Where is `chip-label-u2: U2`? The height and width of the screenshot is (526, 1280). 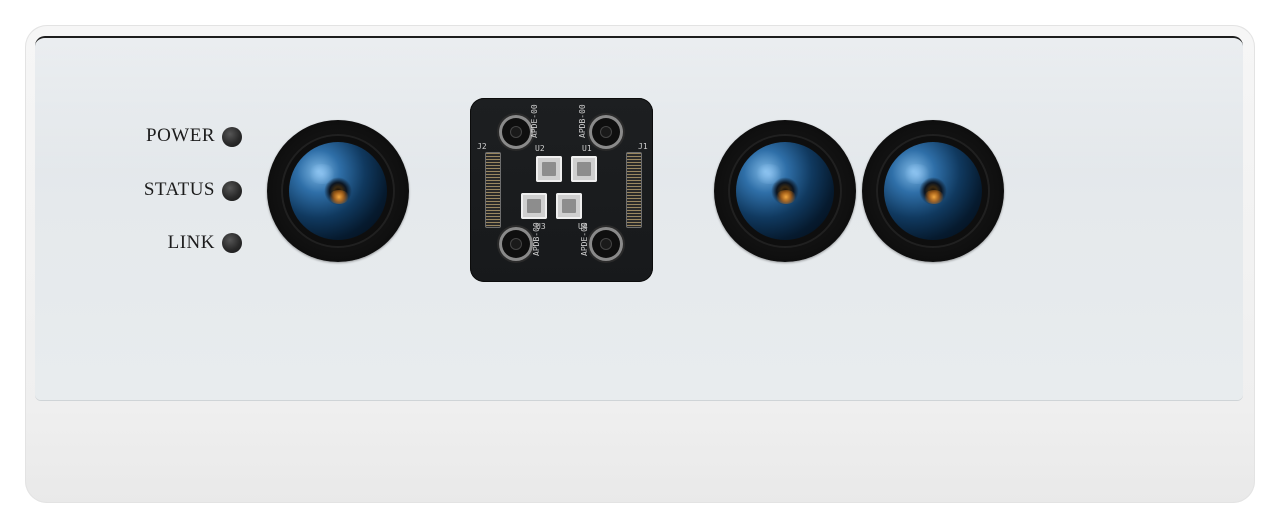 chip-label-u2: U2 is located at coordinates (540, 148).